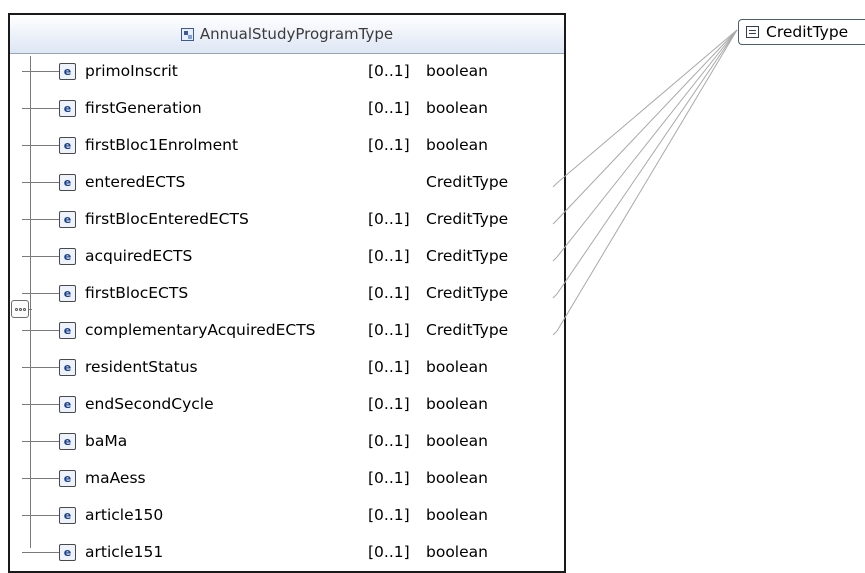  I want to click on credit-type-label: CreditType, so click(807, 32).